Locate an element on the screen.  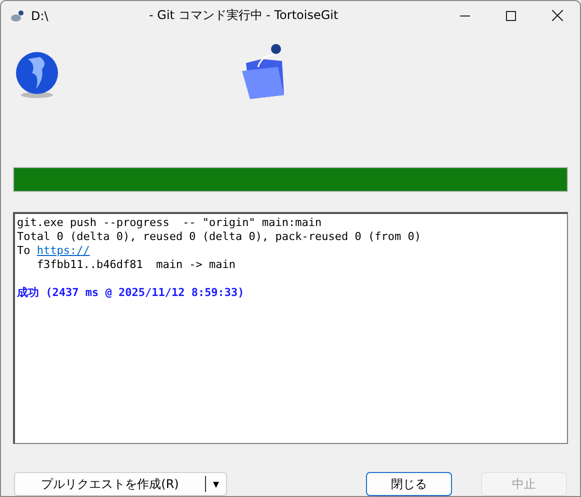
create-pull-request-button: プルリクエストを作成(R) ▾ is located at coordinates (120, 484).